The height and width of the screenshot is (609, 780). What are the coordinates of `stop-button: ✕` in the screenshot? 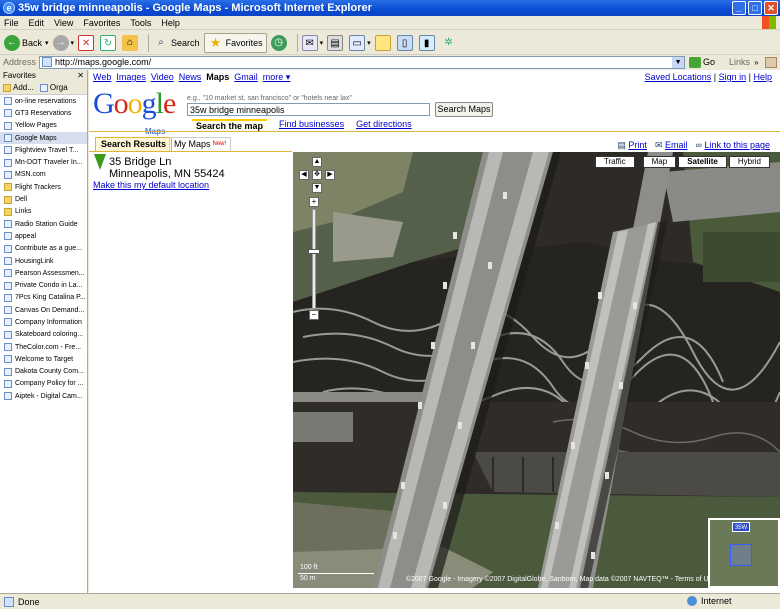 It's located at (87, 43).